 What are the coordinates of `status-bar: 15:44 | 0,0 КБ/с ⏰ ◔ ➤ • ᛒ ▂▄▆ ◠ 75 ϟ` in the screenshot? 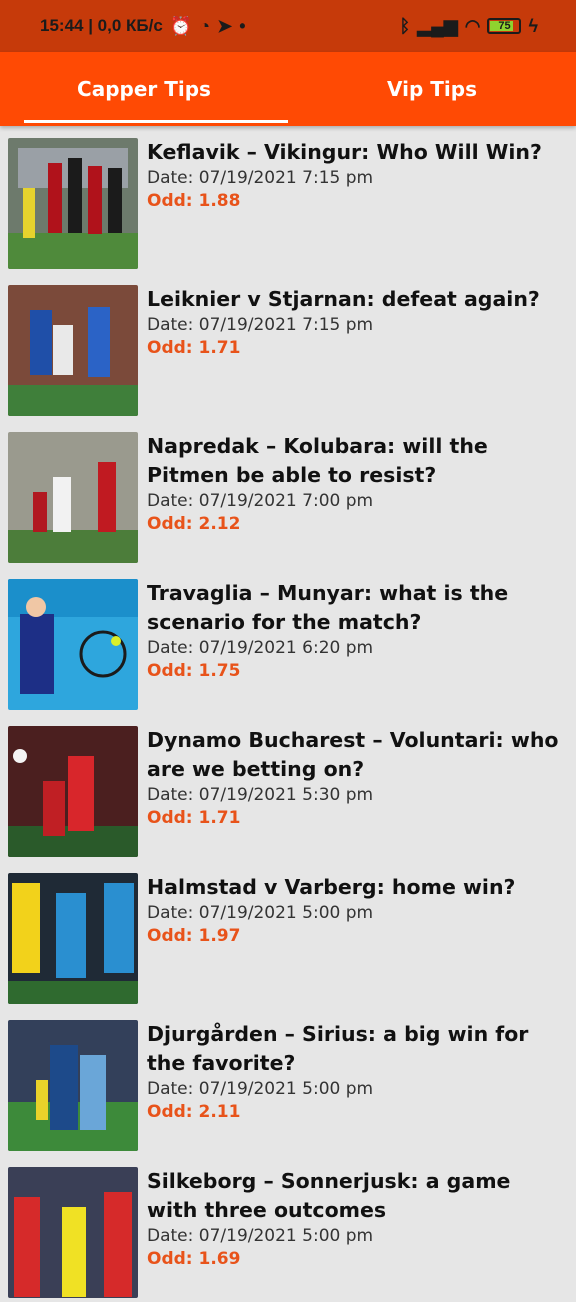 It's located at (288, 26).